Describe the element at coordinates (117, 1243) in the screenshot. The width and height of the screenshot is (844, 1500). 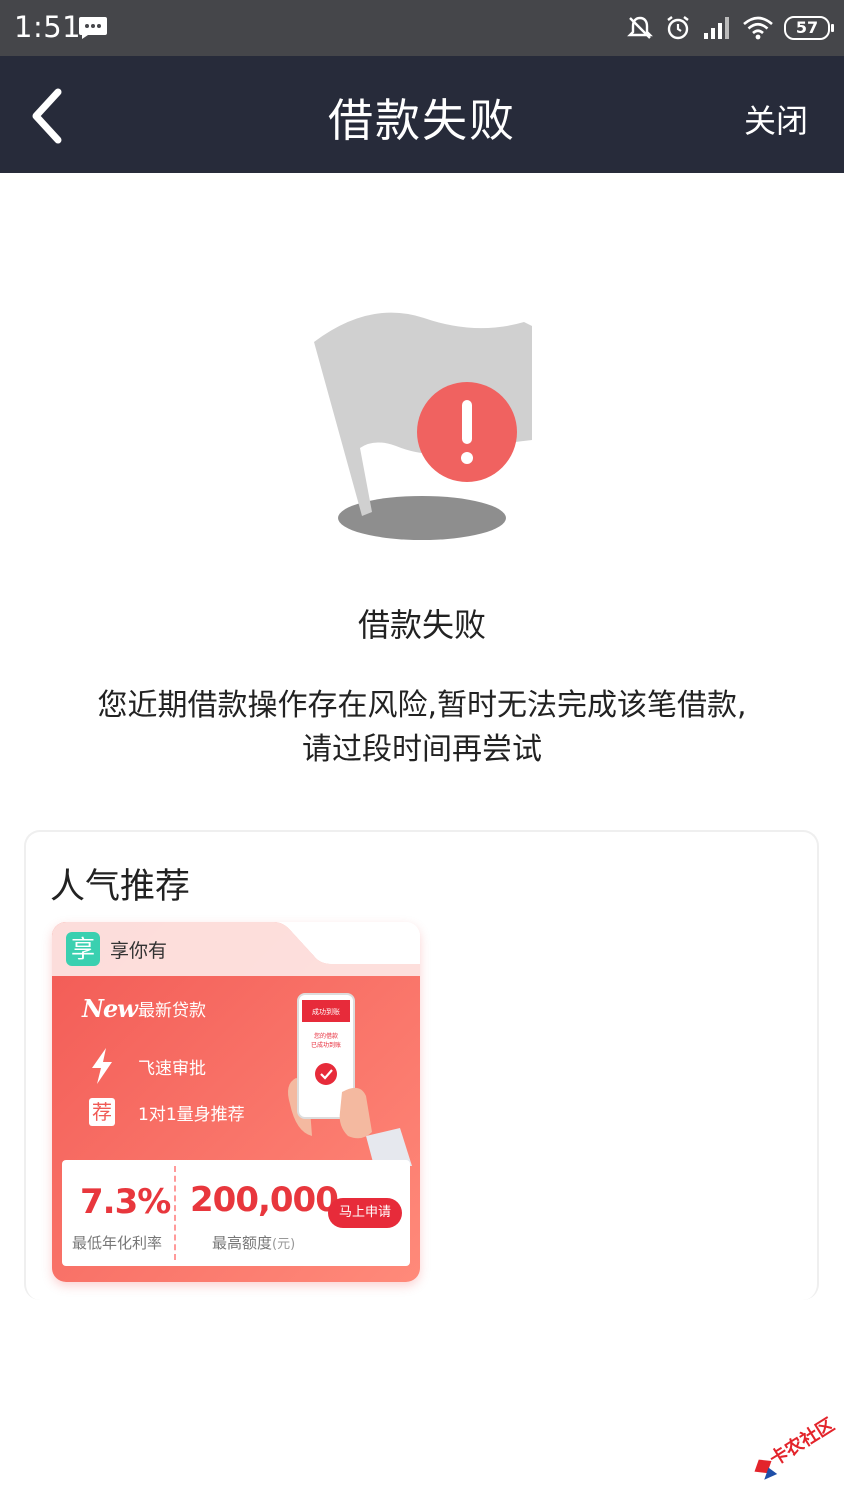
I see `rate-label: 最低年化利率` at that location.